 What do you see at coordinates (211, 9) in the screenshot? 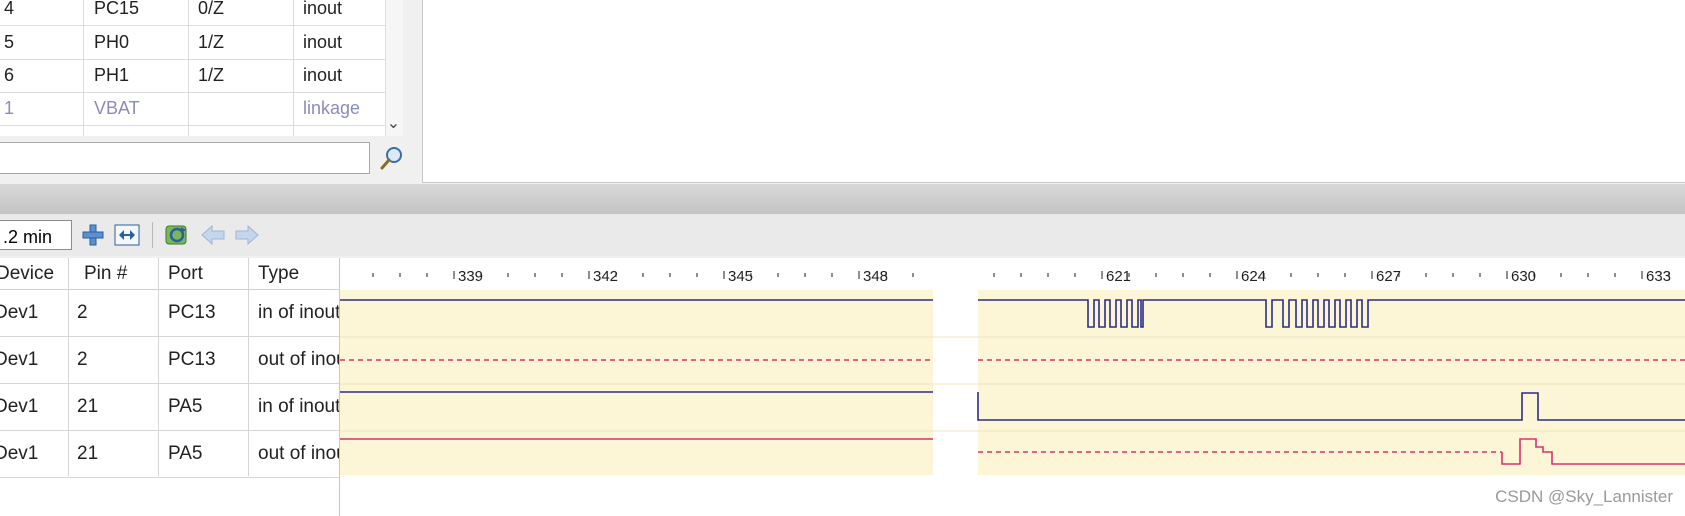
I see `pin-state: 0/Z` at bounding box center [211, 9].